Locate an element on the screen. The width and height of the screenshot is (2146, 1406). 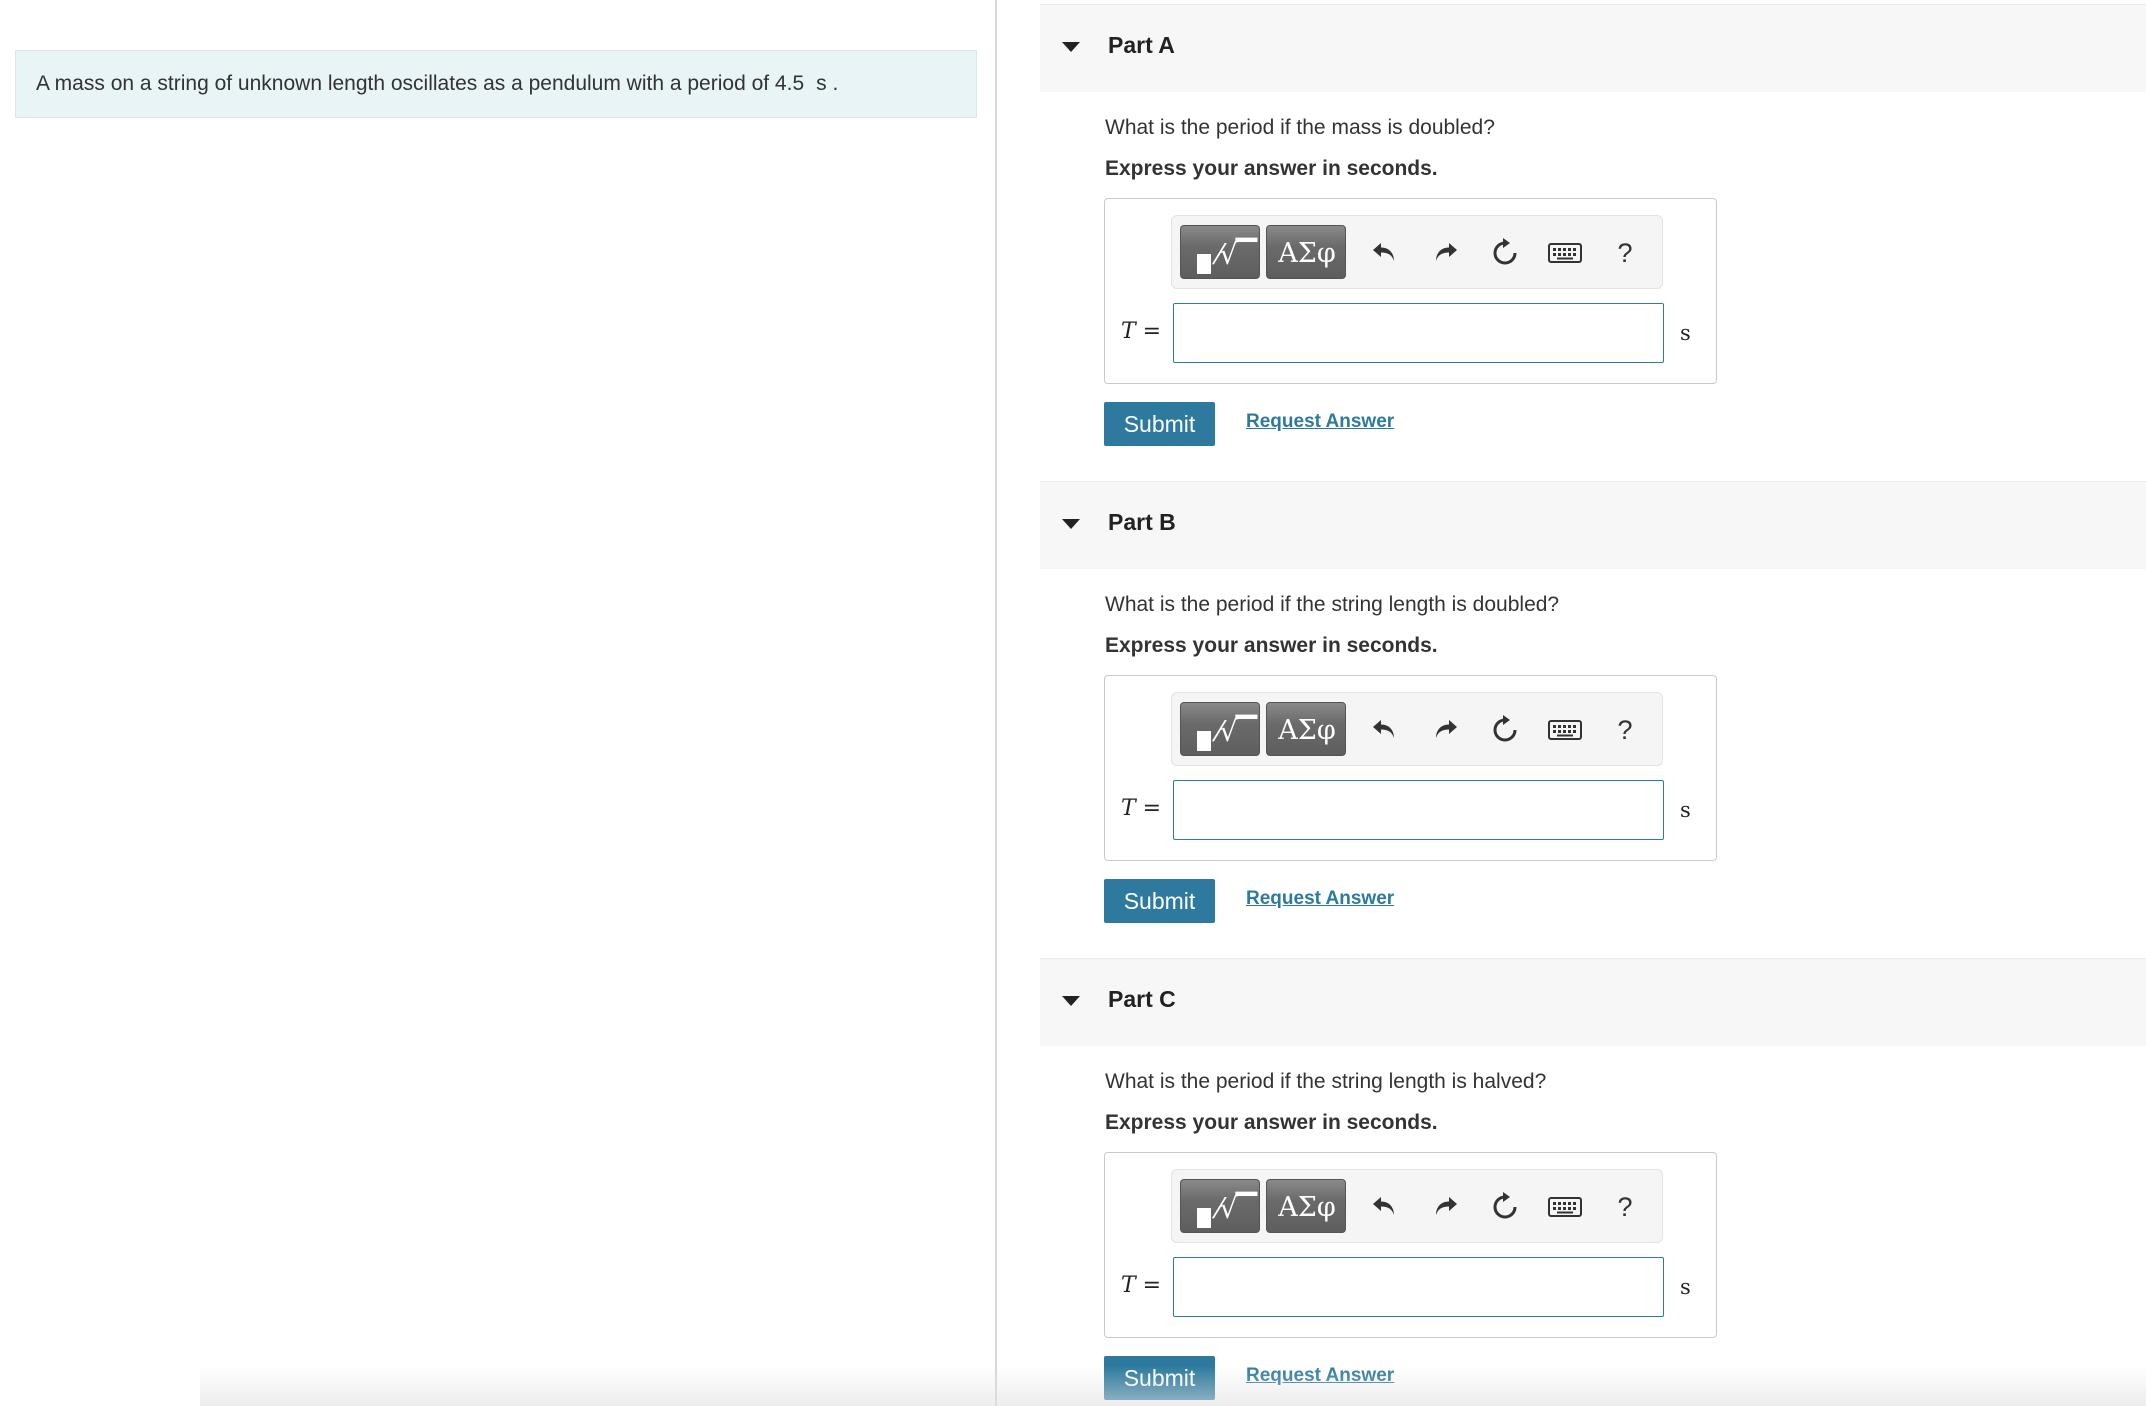
part-header: Part A is located at coordinates (1593, 48).